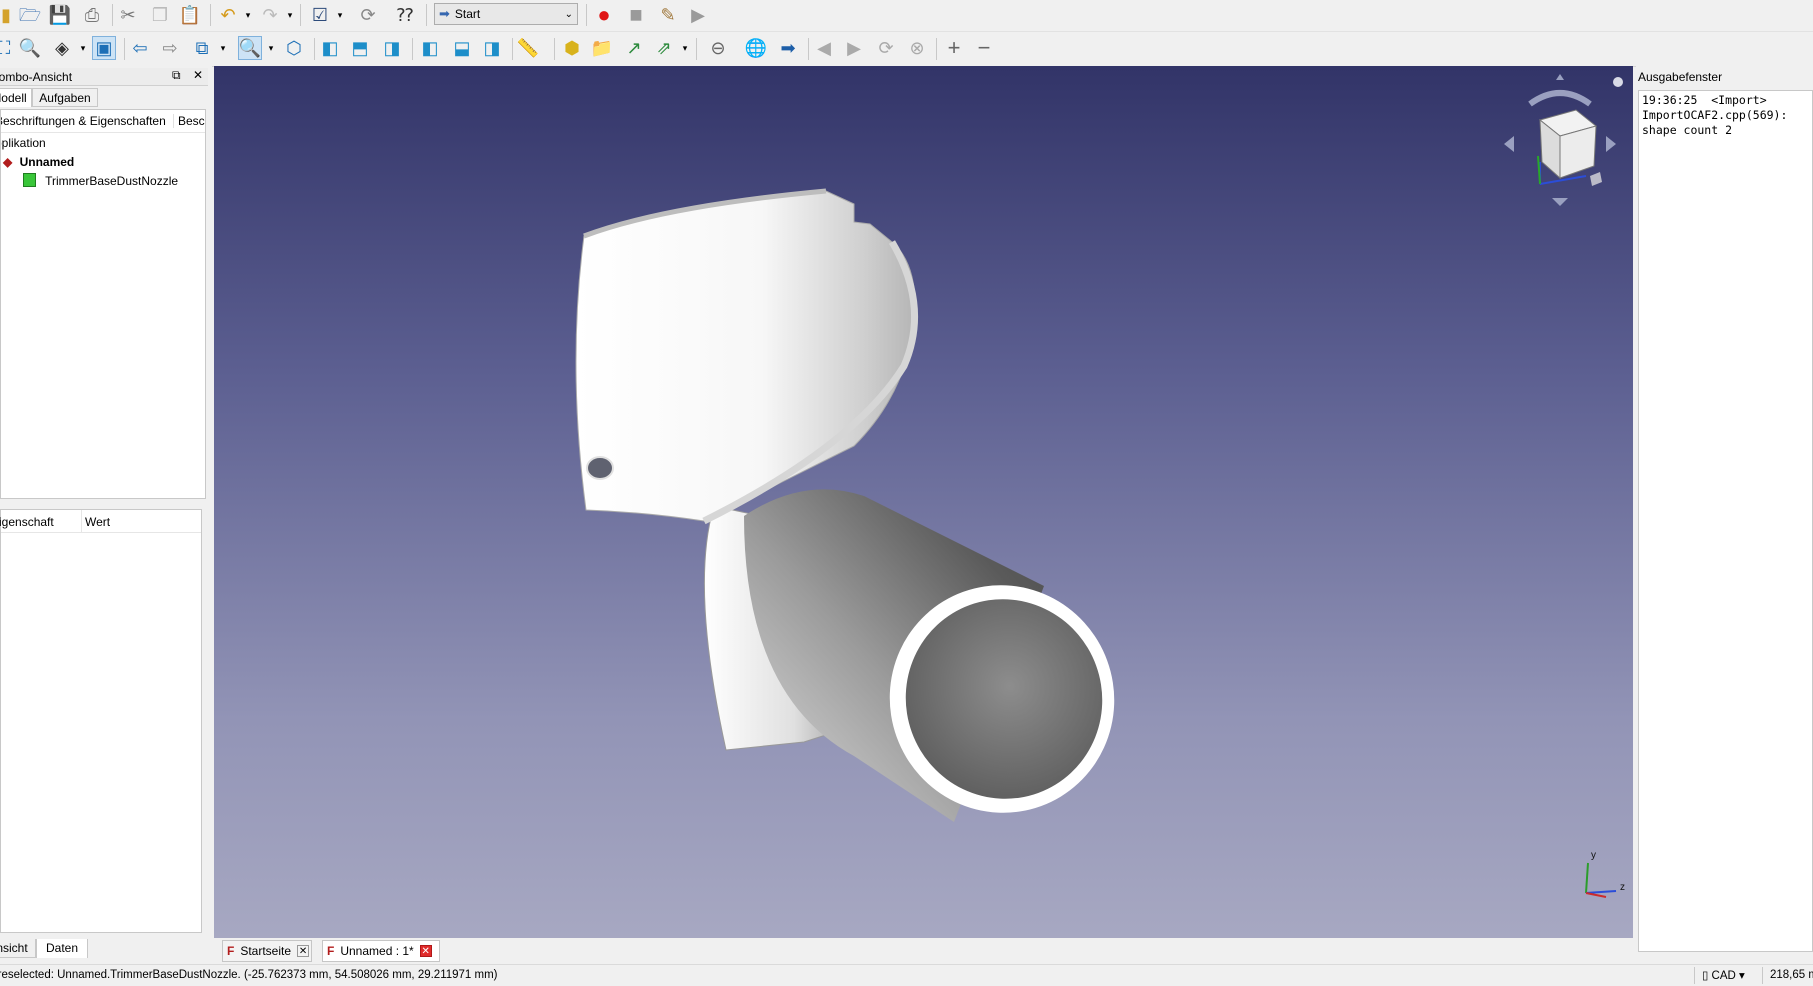 The height and width of the screenshot is (986, 1813). Describe the element at coordinates (92, 15) in the screenshot. I see `print-icon: ⎙` at that location.